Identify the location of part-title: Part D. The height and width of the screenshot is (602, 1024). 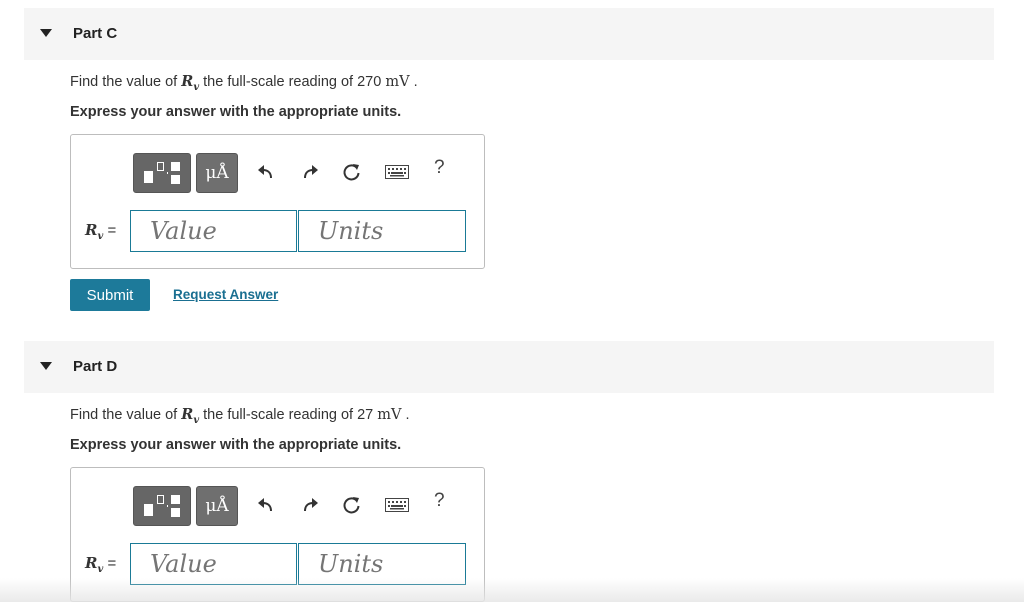
(95, 366).